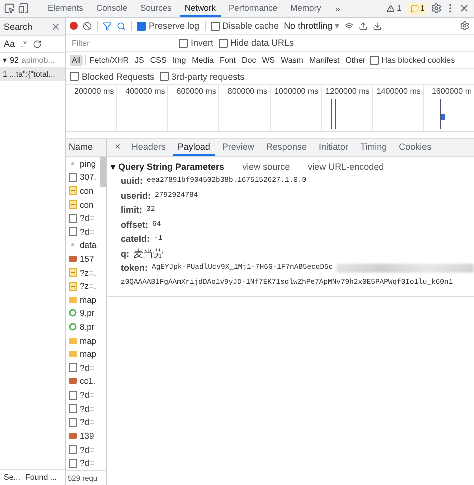 The image size is (474, 485). I want to click on type-filter: Img, so click(179, 60).